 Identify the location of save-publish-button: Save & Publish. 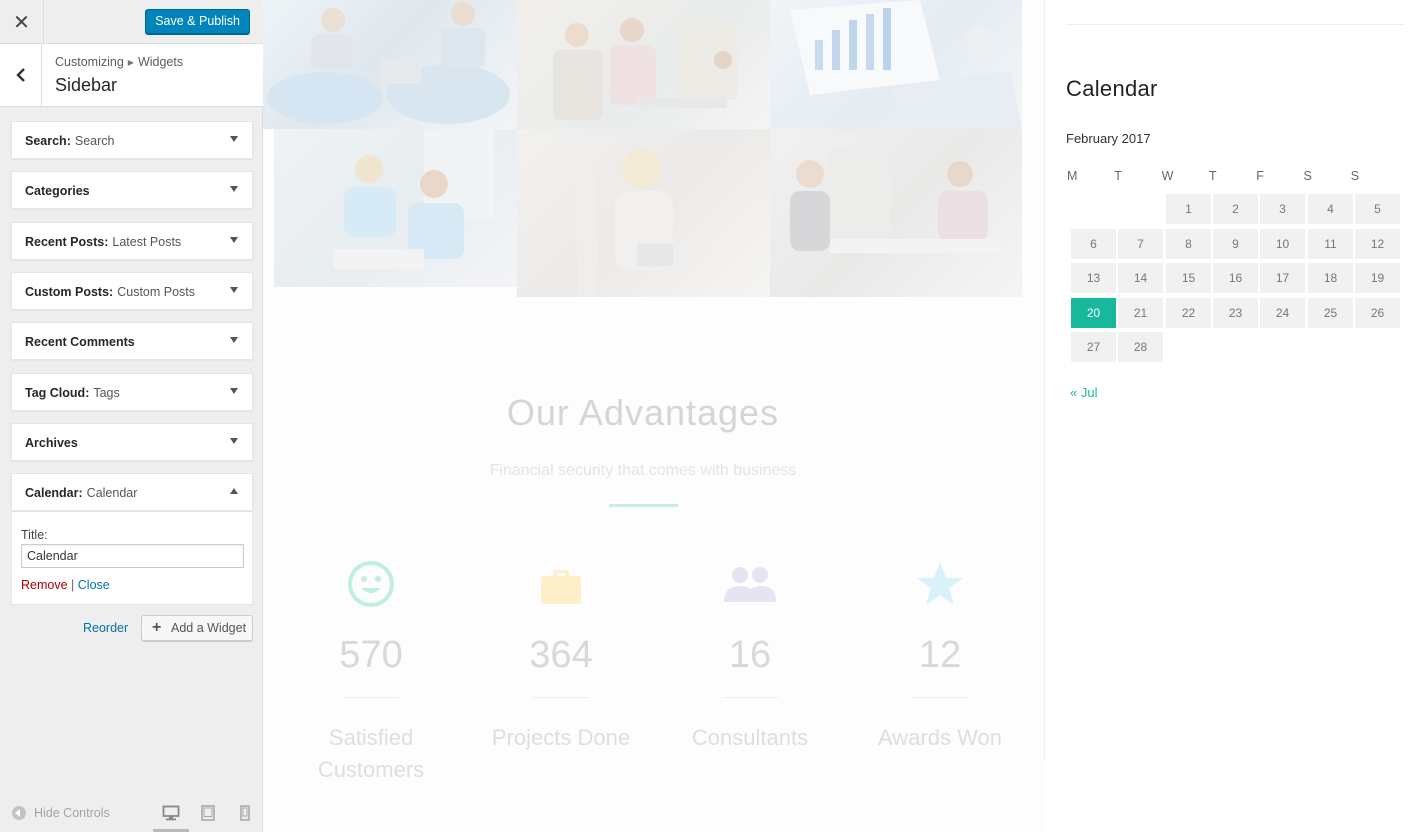
(197, 21).